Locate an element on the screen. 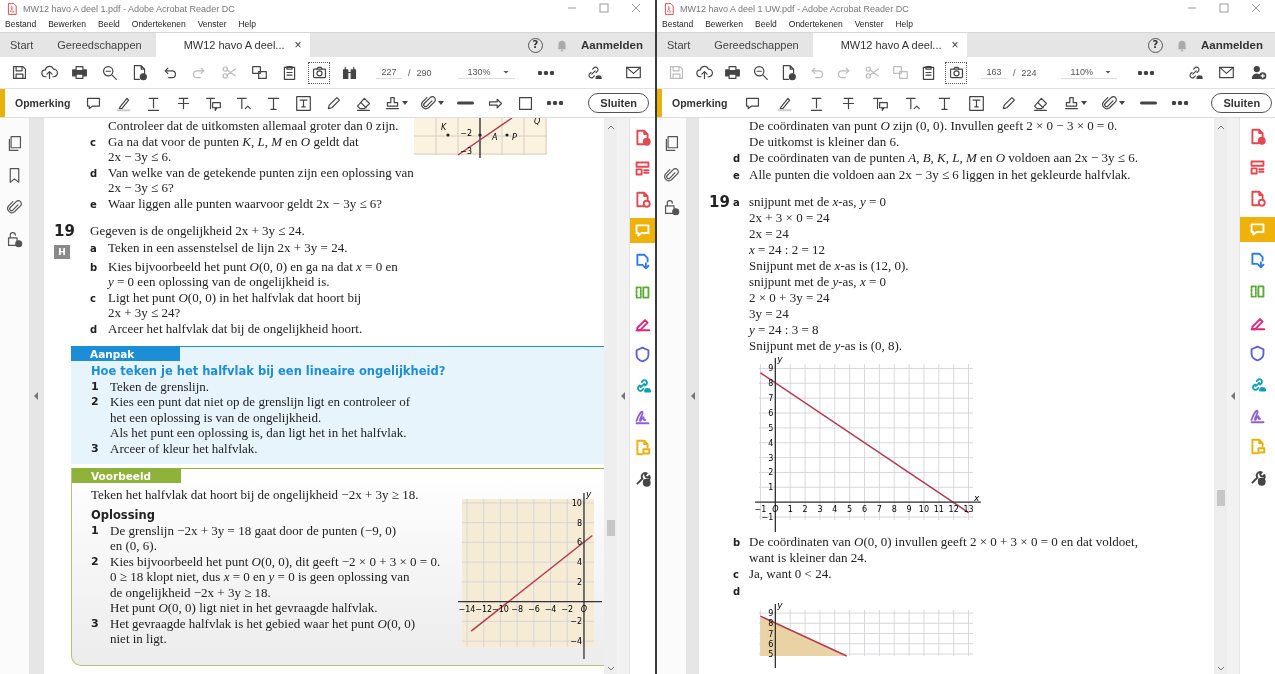 This screenshot has height=674, width=1275. graph-label: −2 is located at coordinates (466, 133).